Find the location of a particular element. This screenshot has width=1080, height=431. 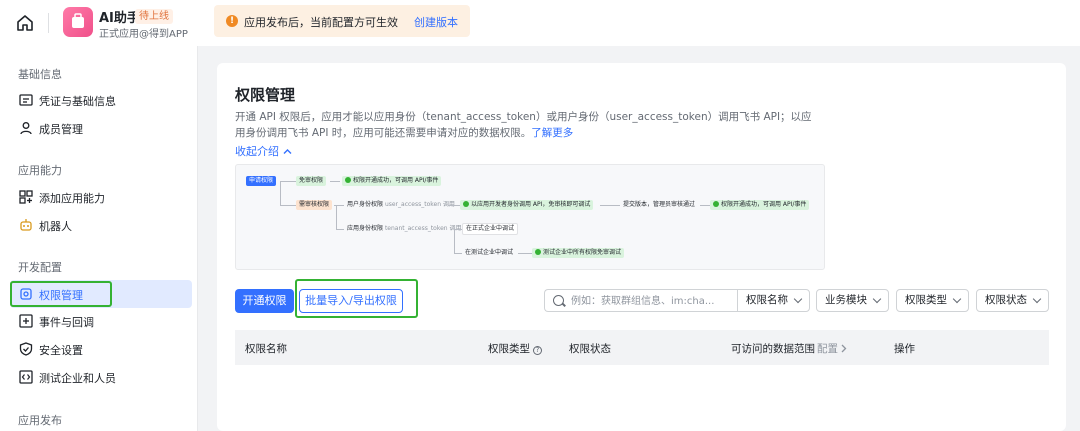

column-type: 权限类型? is located at coordinates (515, 348).